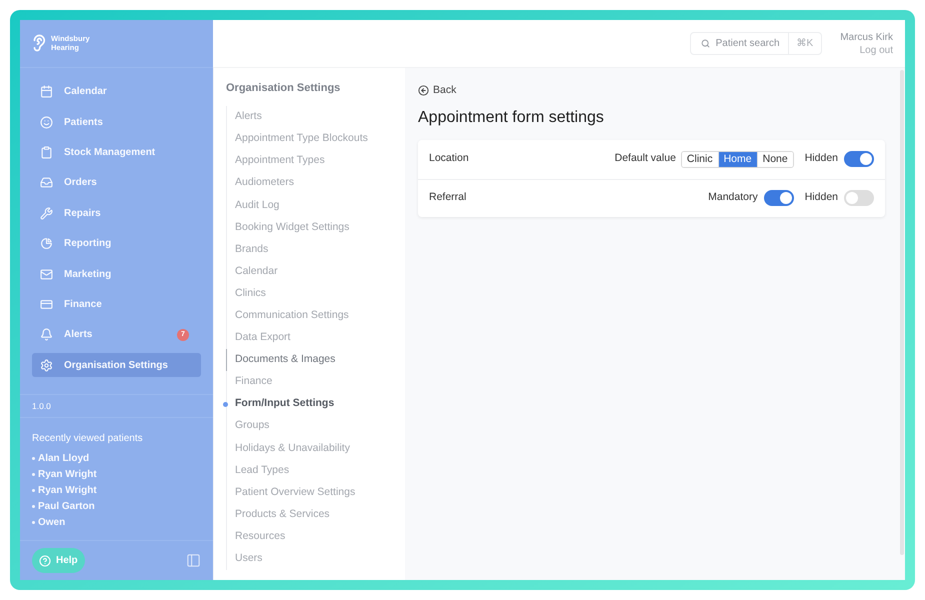 The height and width of the screenshot is (600, 925). Describe the element at coordinates (88, 439) in the screenshot. I see `section-heading: Recently viewed patients` at that location.